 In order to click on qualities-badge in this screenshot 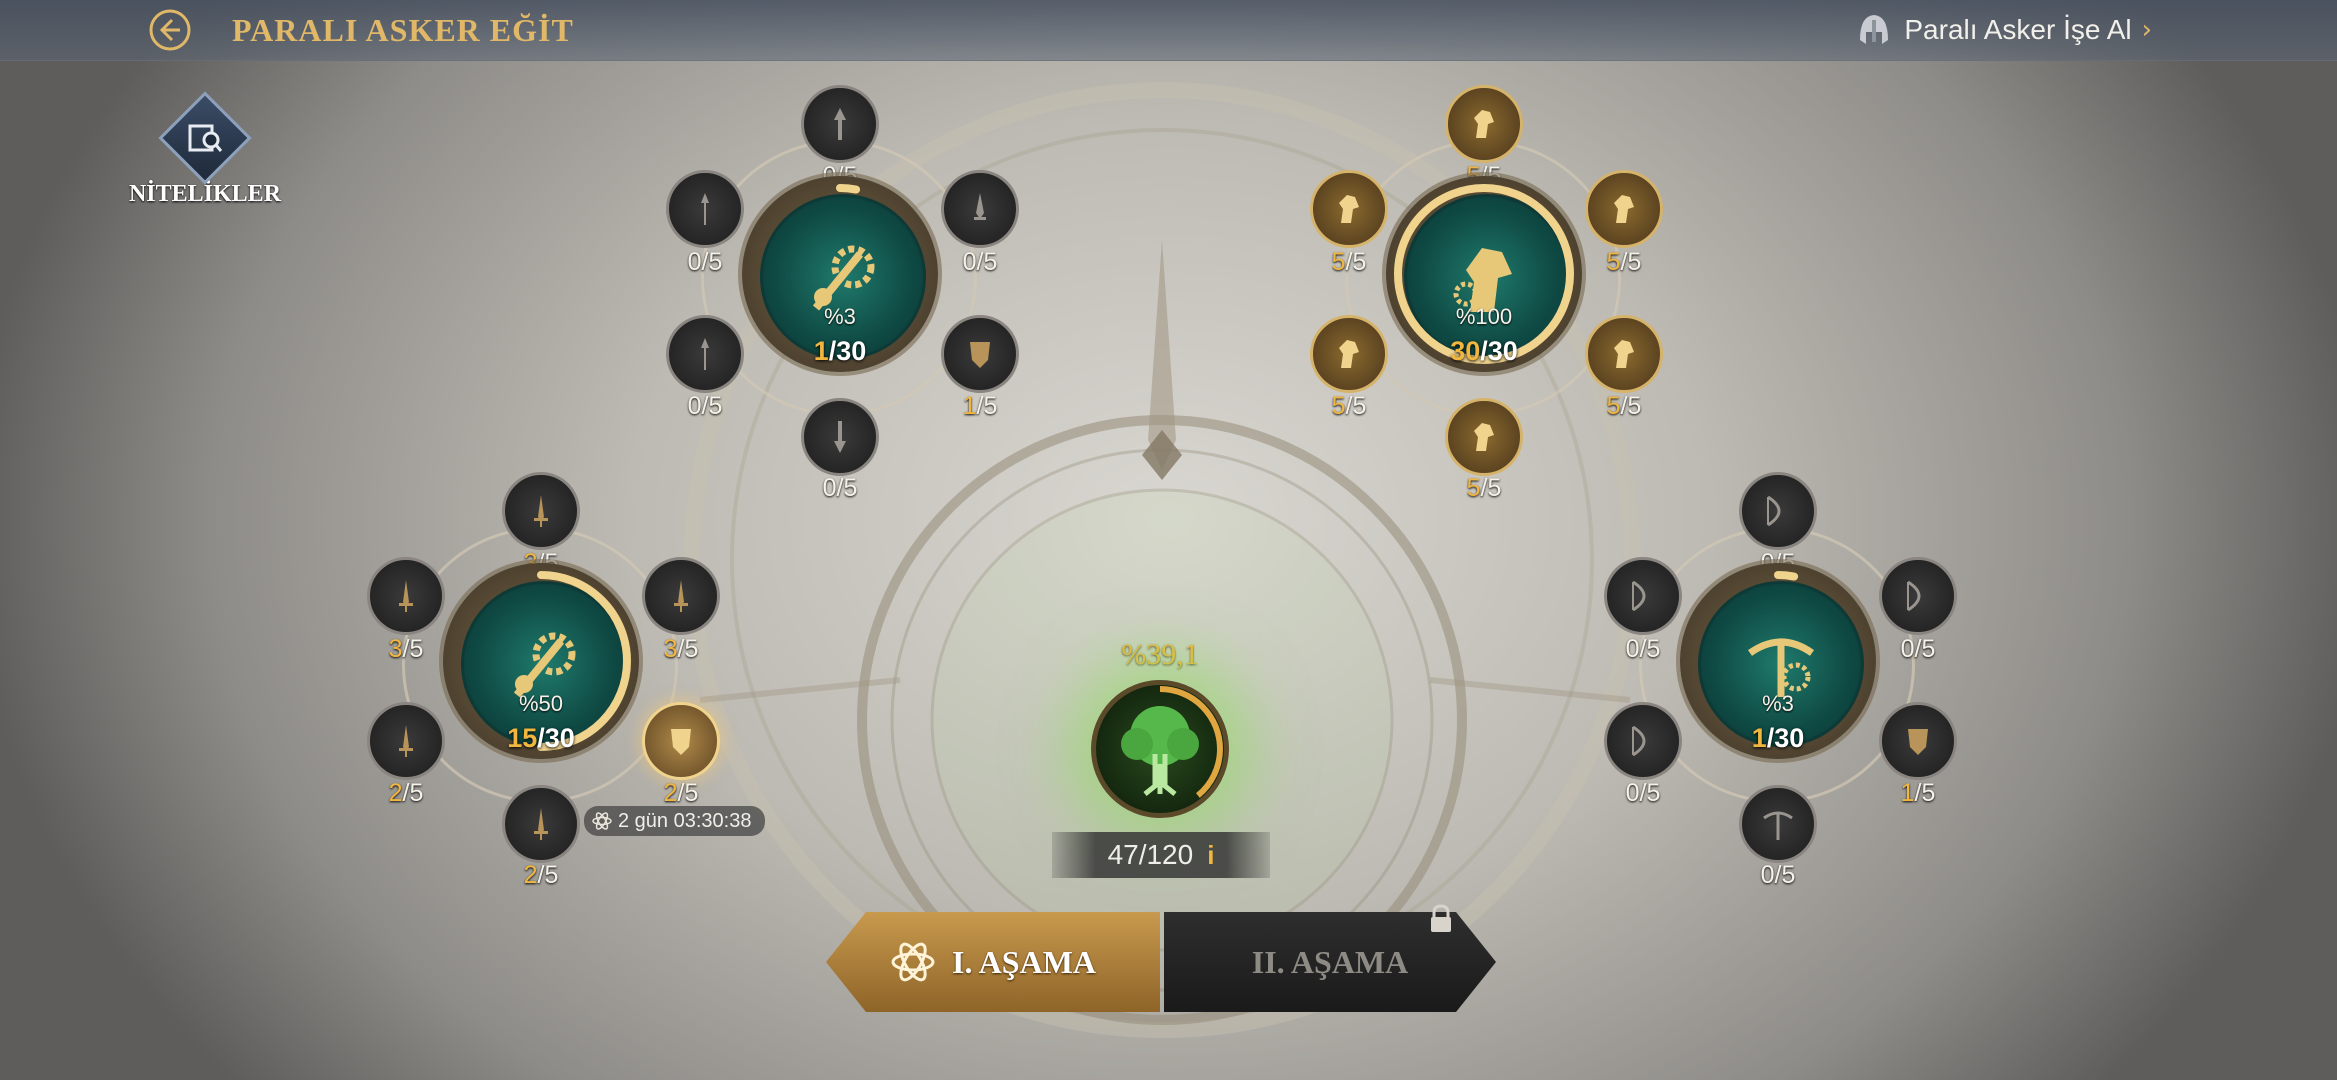, I will do `click(205, 138)`.